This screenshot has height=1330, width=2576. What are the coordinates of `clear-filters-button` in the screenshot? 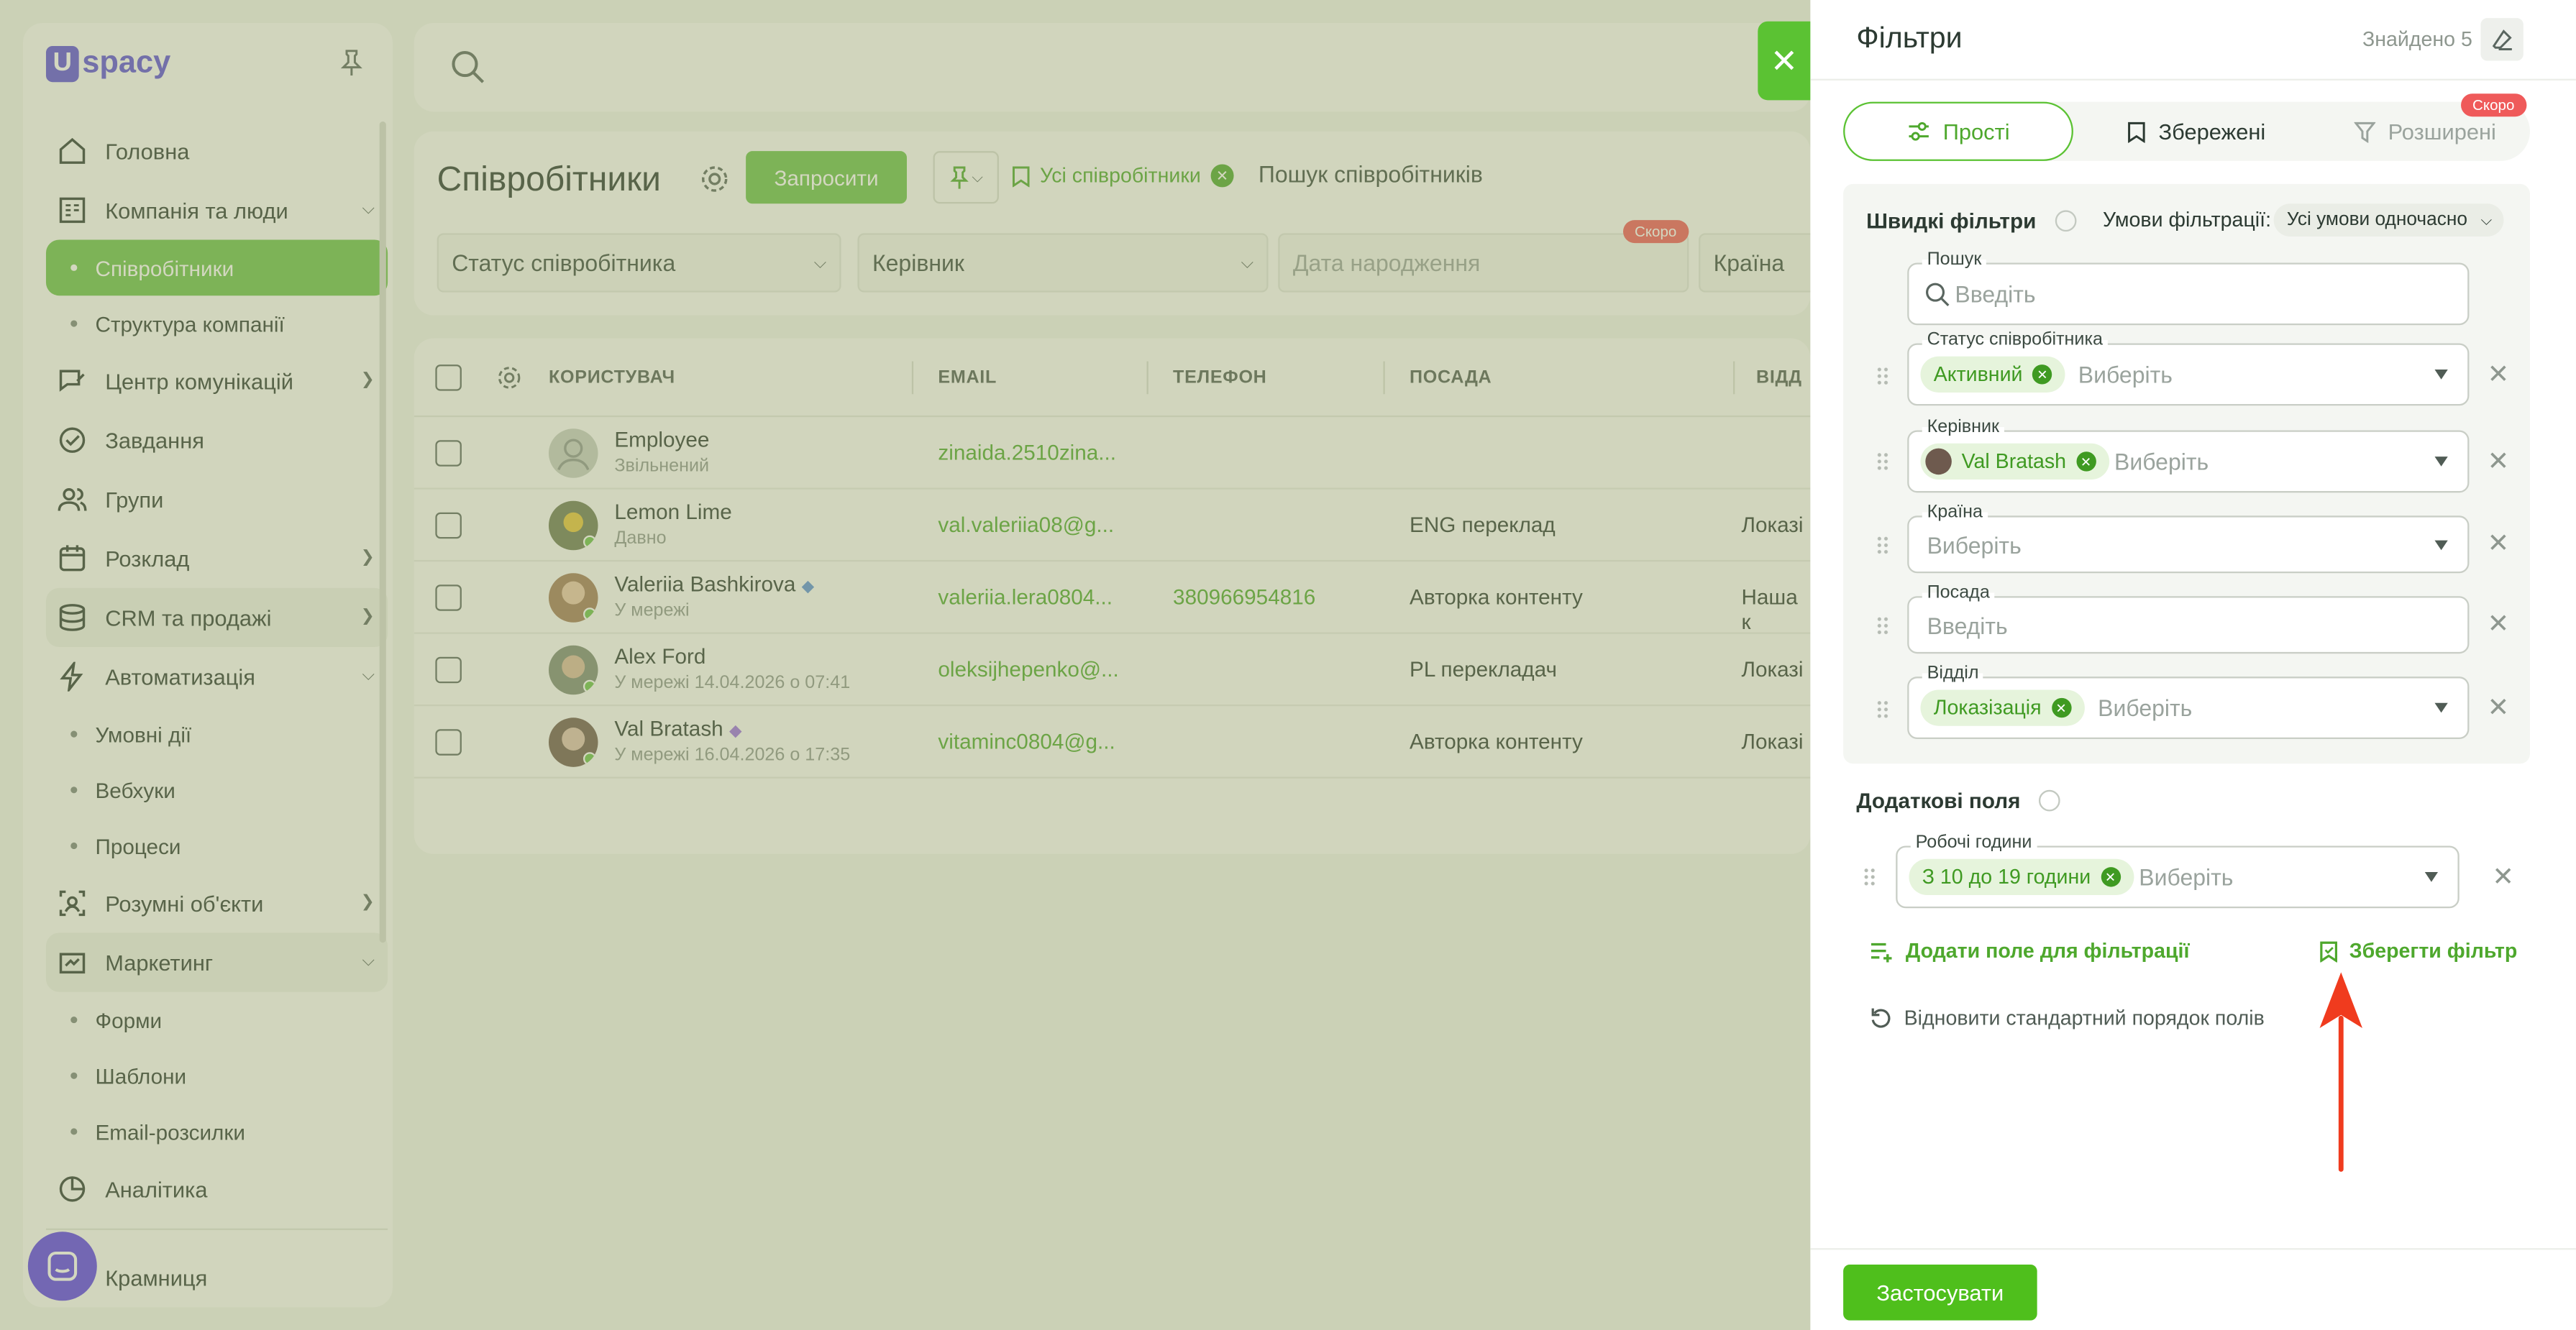 It's located at (2502, 39).